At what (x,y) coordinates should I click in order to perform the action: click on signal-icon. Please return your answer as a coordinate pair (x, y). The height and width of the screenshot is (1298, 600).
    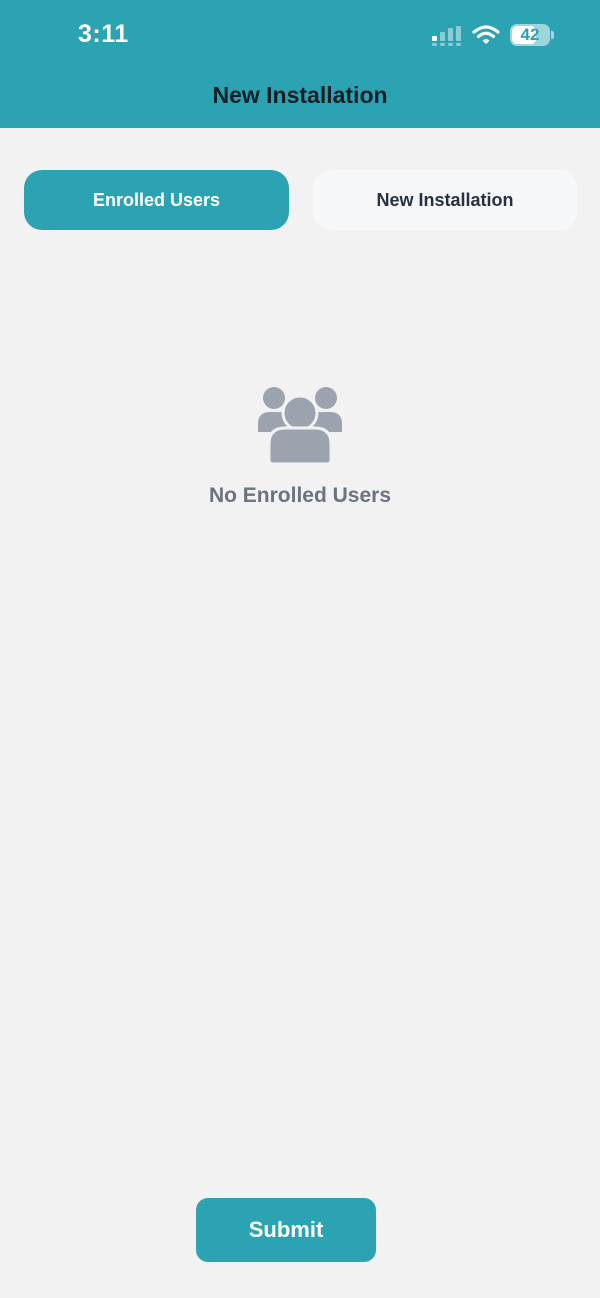
    Looking at the image, I should click on (446, 36).